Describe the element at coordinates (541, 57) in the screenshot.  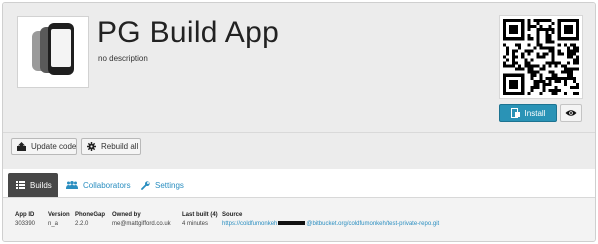
I see `qr-code` at that location.